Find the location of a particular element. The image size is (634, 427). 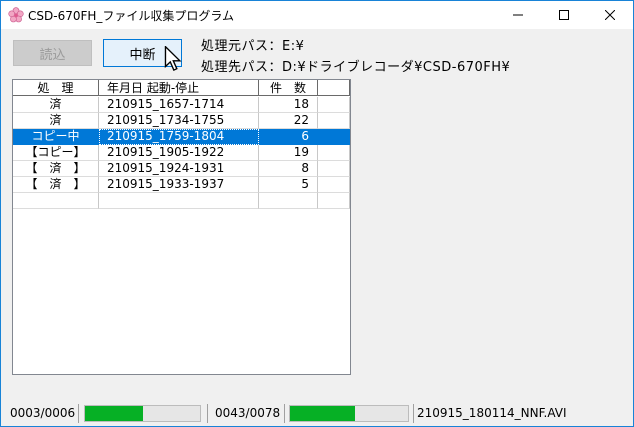

minimize-icon is located at coordinates (518, 15).